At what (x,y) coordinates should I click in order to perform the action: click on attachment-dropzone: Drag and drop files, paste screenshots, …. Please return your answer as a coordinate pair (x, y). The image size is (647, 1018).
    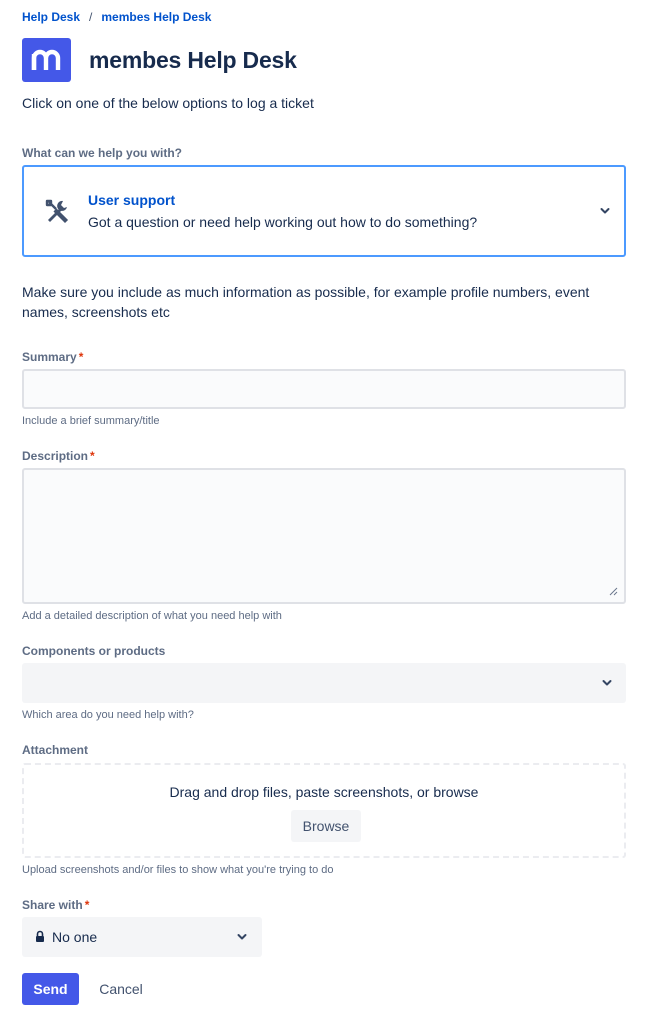
    Looking at the image, I should click on (324, 810).